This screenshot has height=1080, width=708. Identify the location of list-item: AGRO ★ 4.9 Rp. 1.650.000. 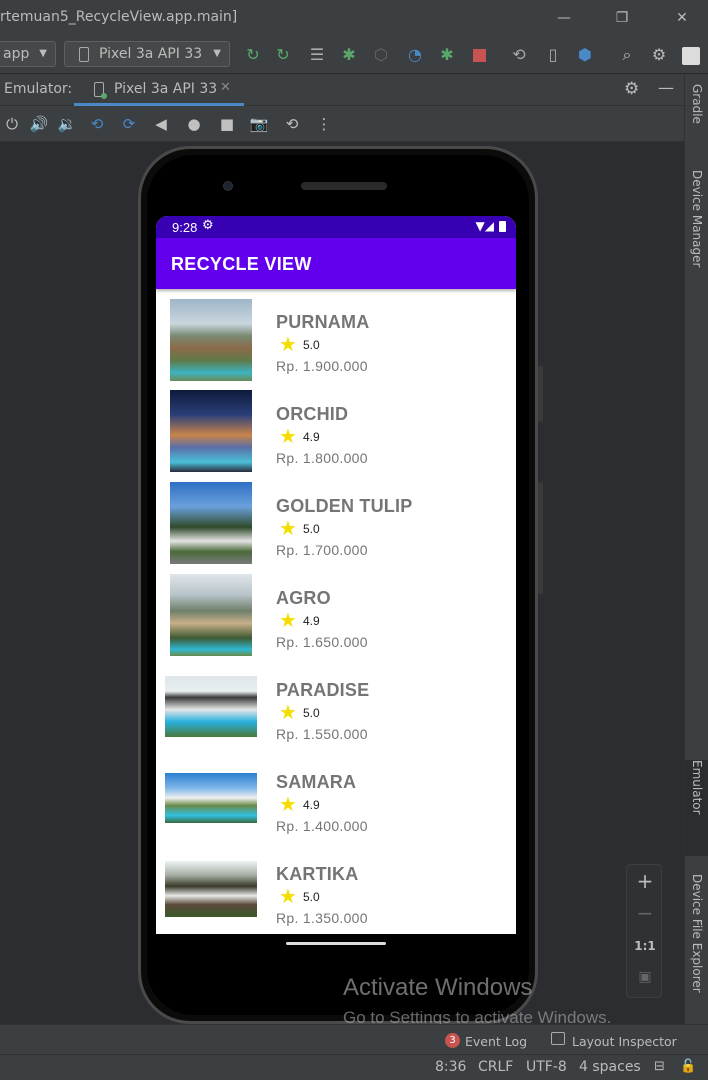
(336, 611).